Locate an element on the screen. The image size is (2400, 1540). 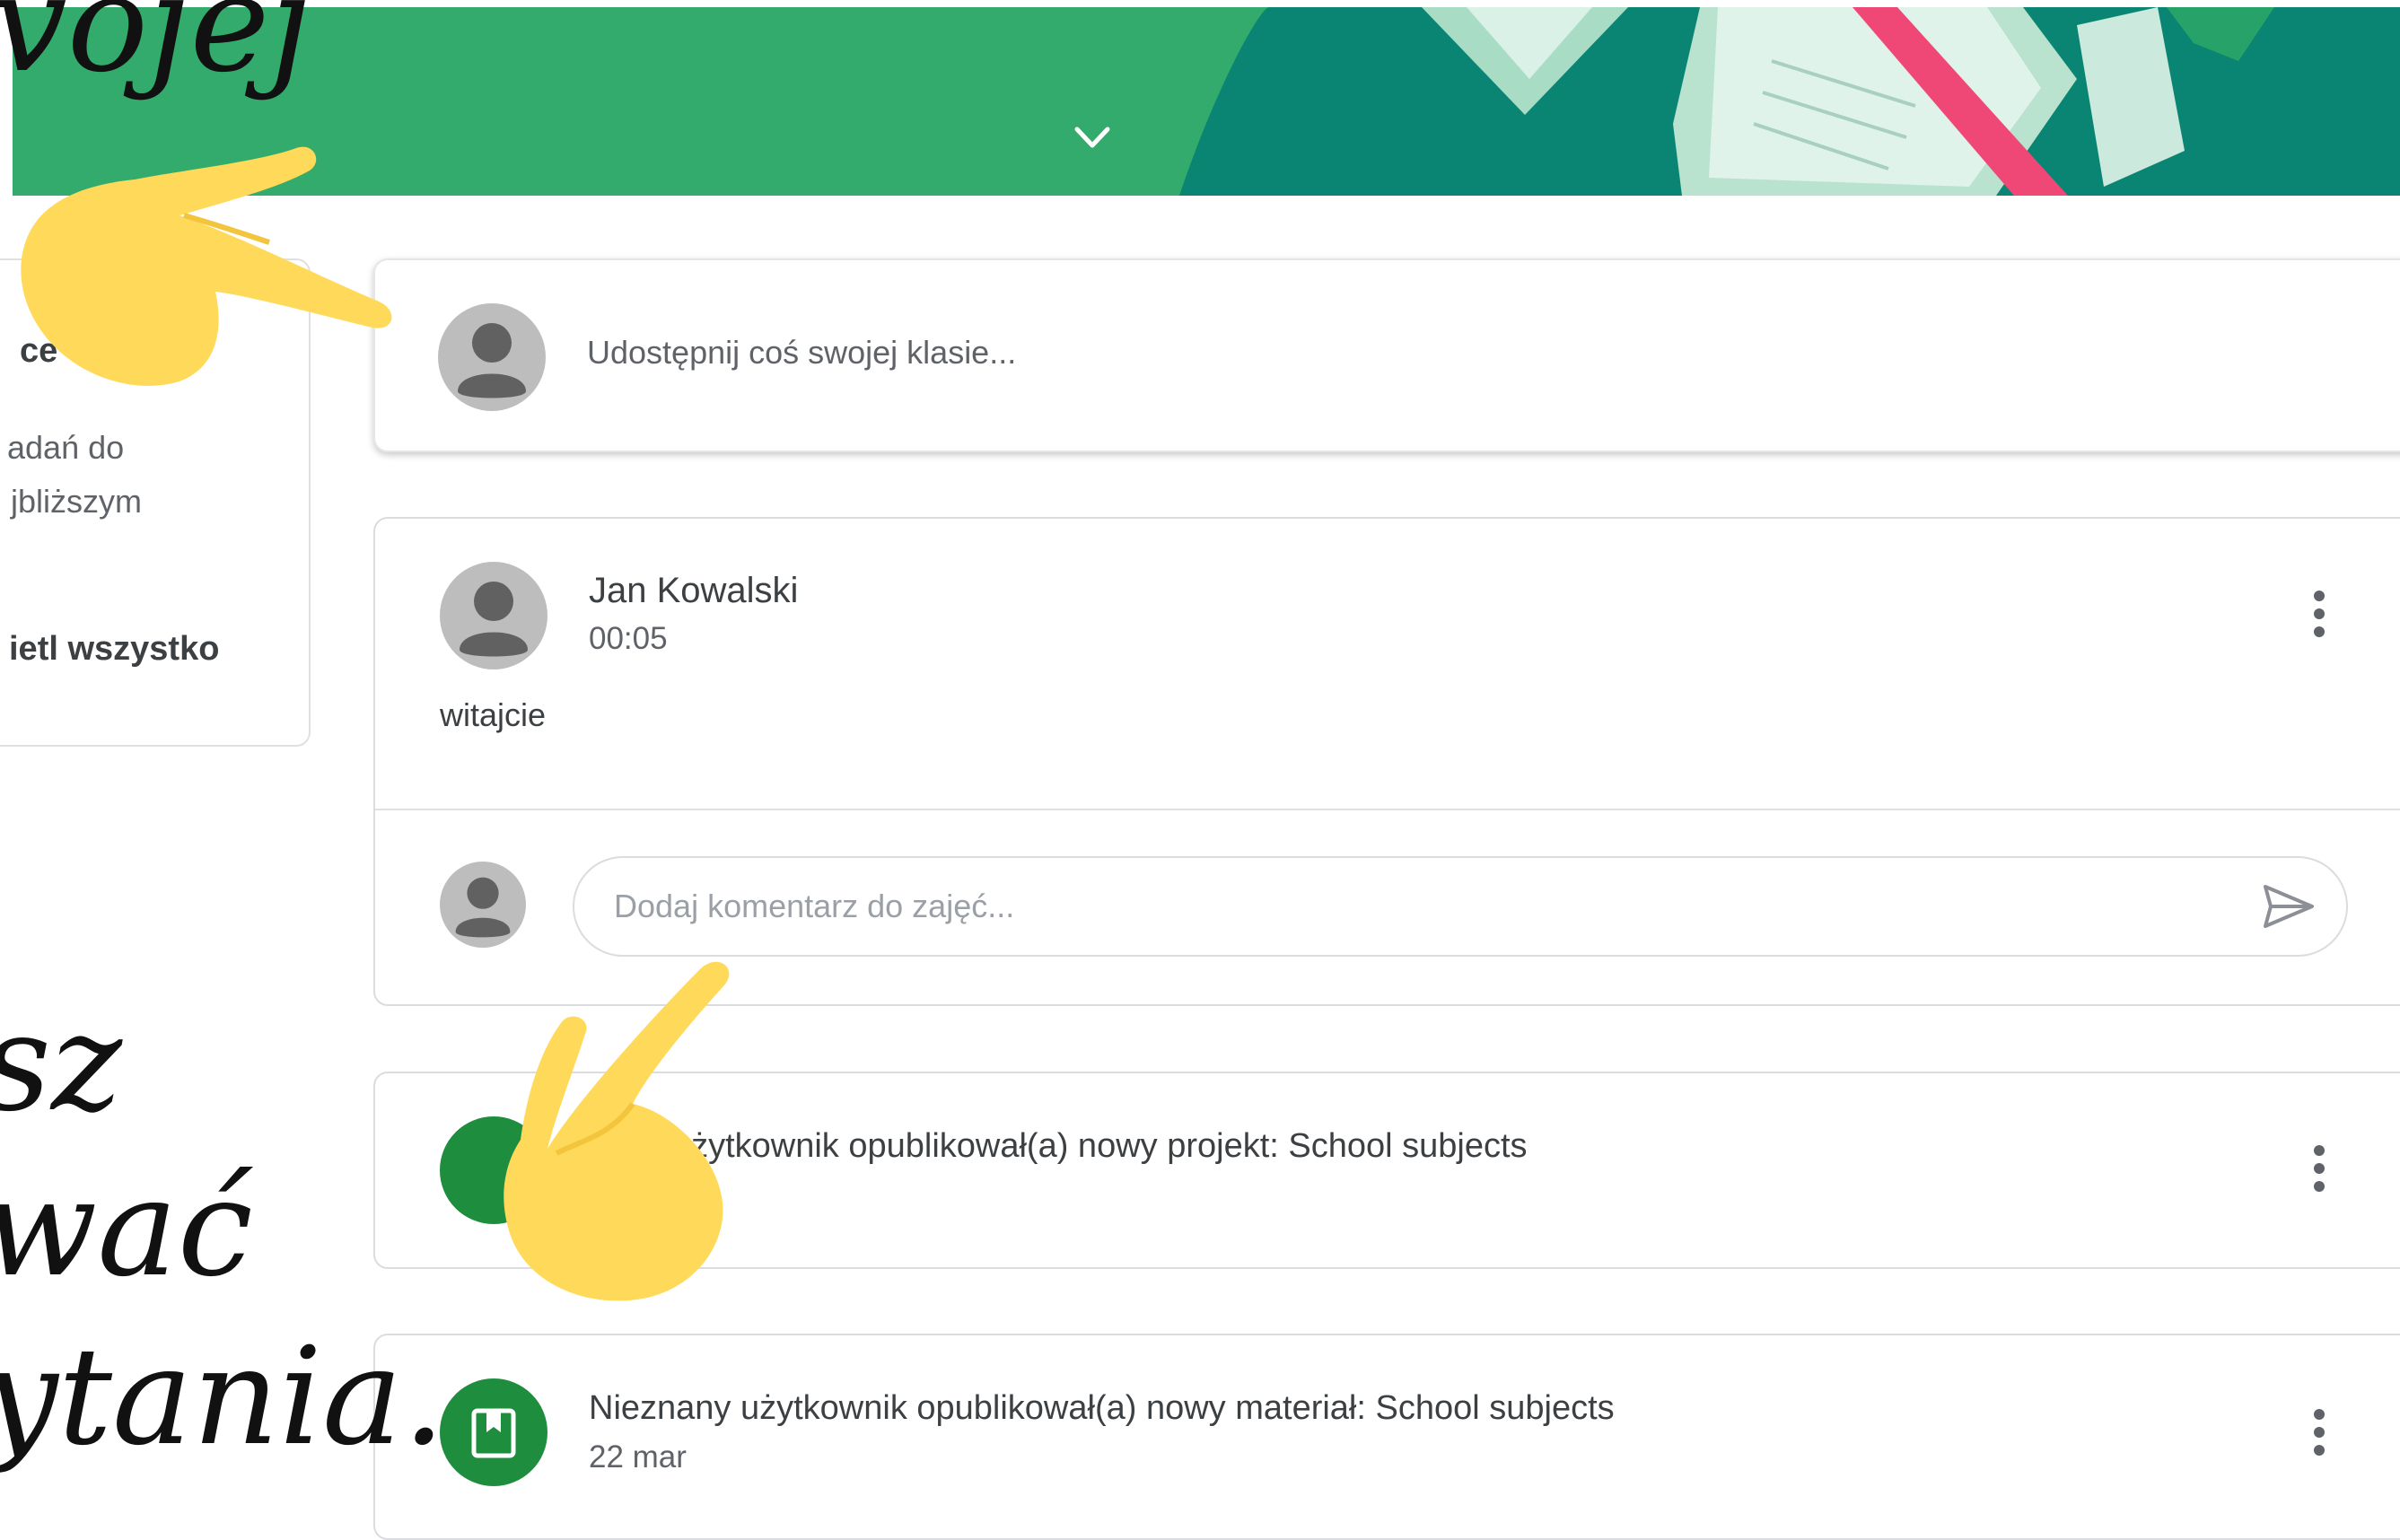
stream-item-material is located at coordinates (1387, 1437).